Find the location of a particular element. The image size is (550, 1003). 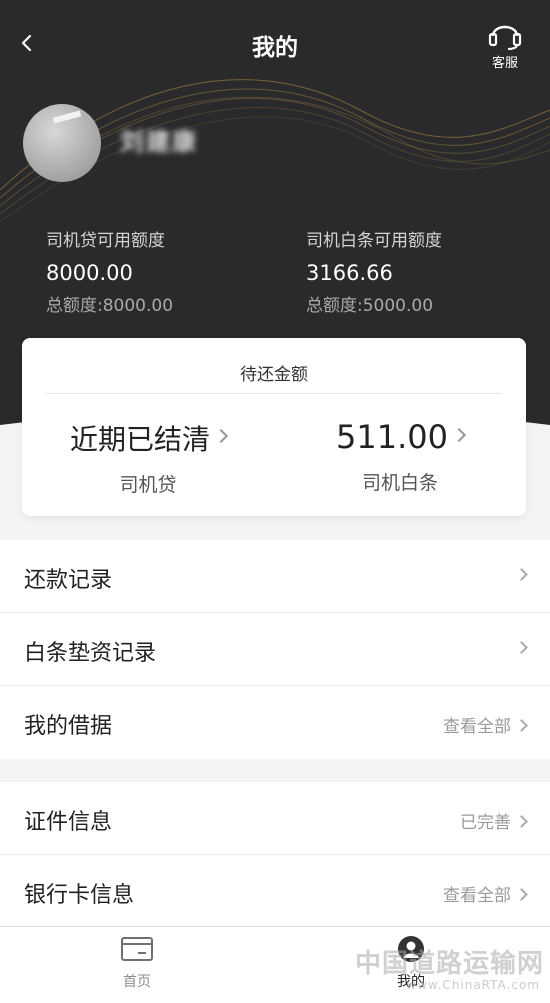

top-navigation: 我的 客服 is located at coordinates (275, 44).